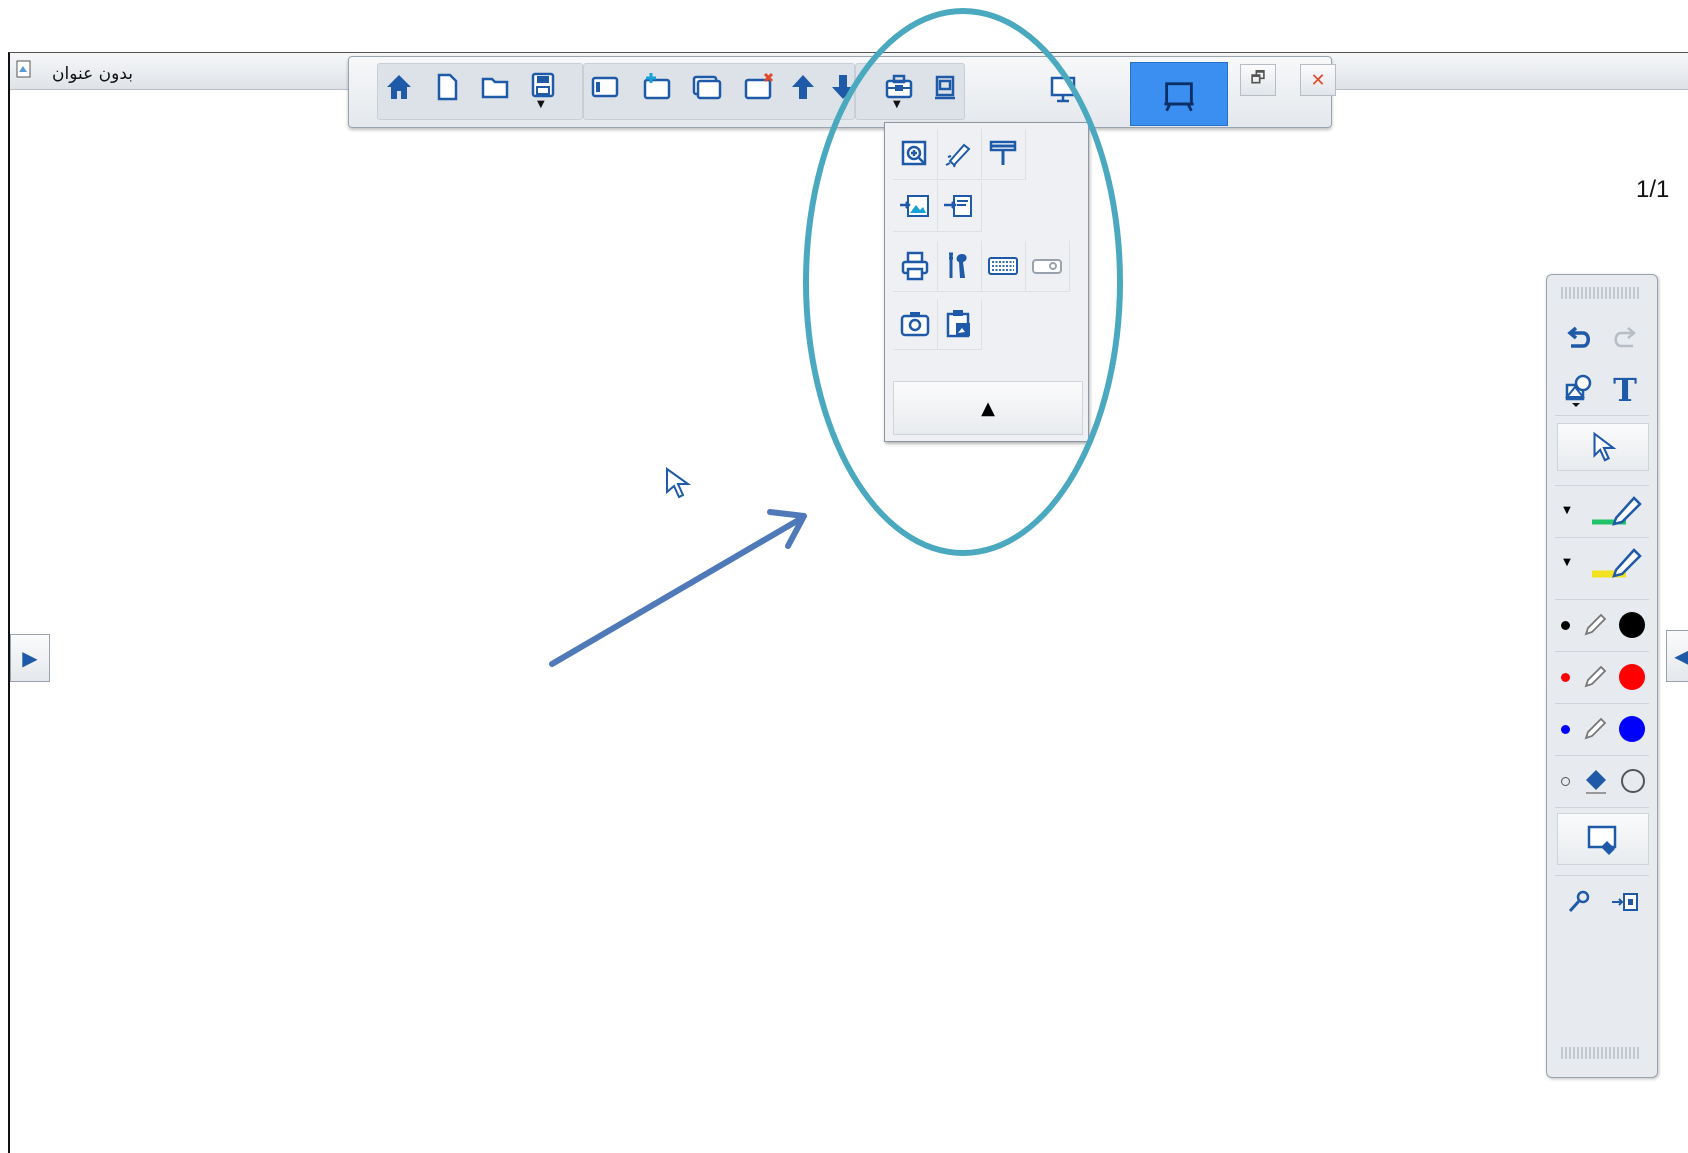 Image resolution: width=1688 pixels, height=1153 pixels. I want to click on collapse-toolbar-icon, so click(1625, 902).